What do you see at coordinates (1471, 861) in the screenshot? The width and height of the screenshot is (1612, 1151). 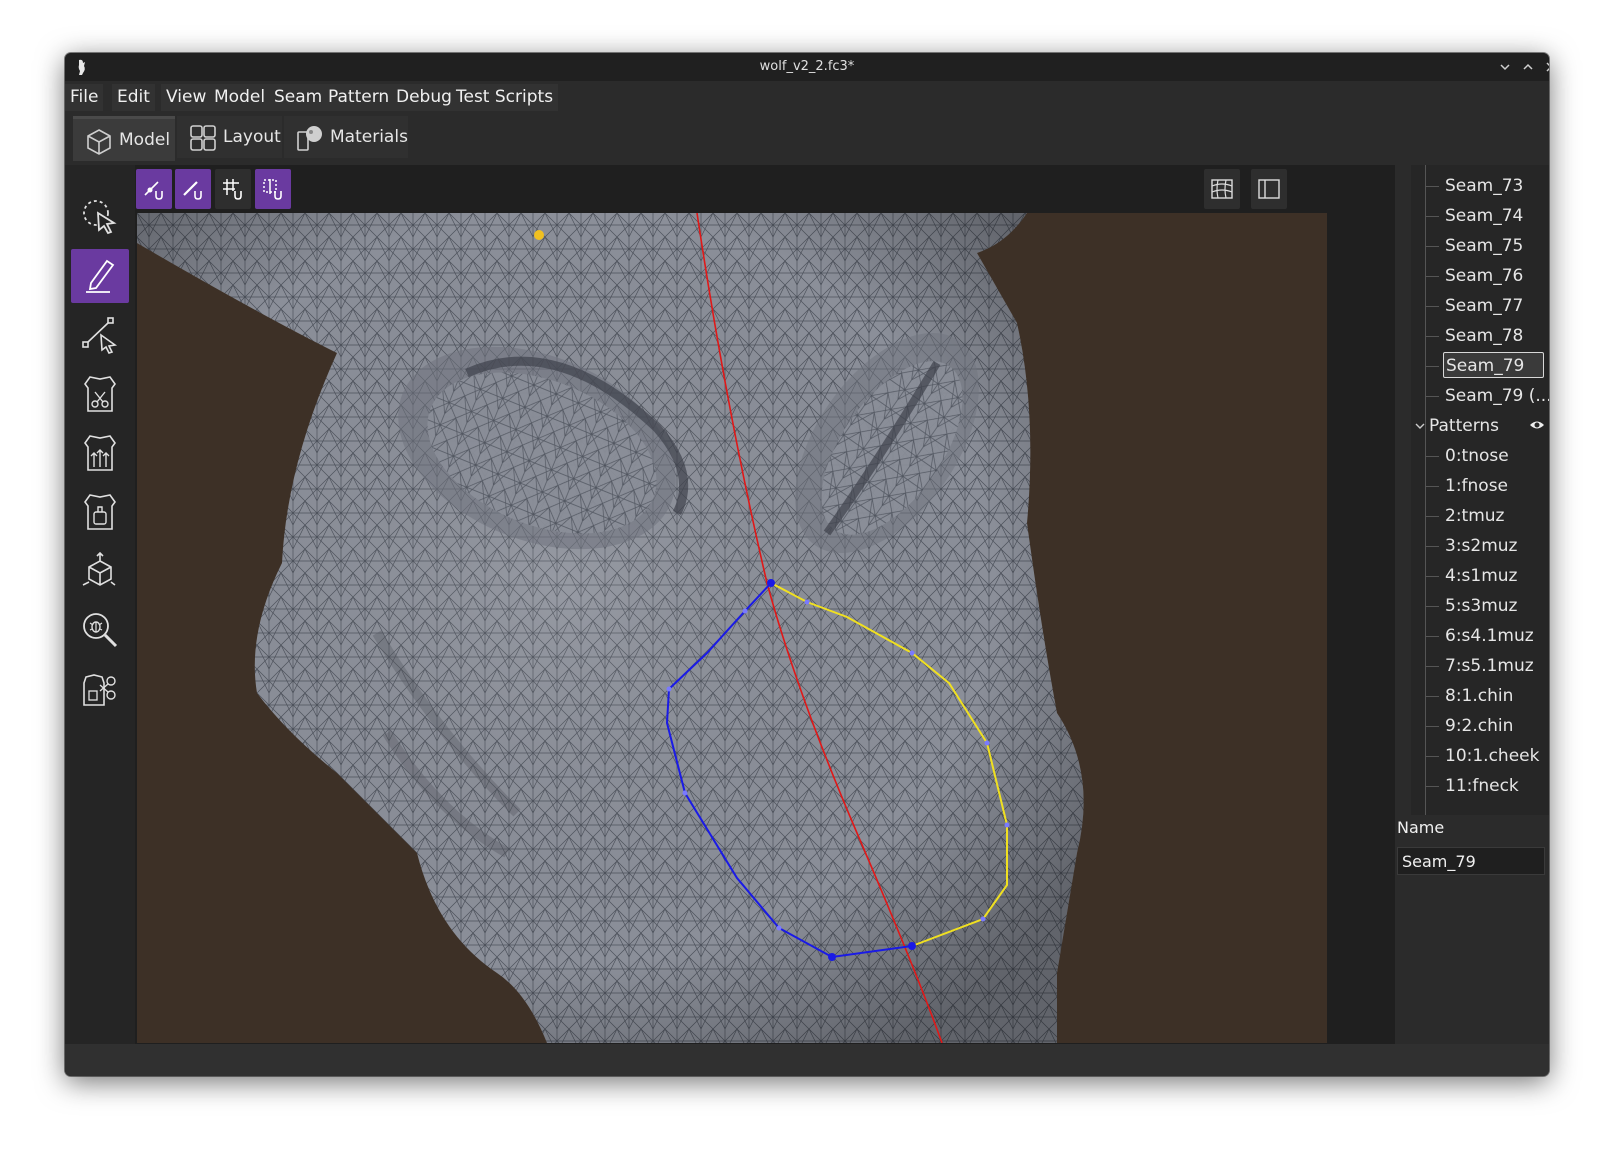 I see `name-field` at bounding box center [1471, 861].